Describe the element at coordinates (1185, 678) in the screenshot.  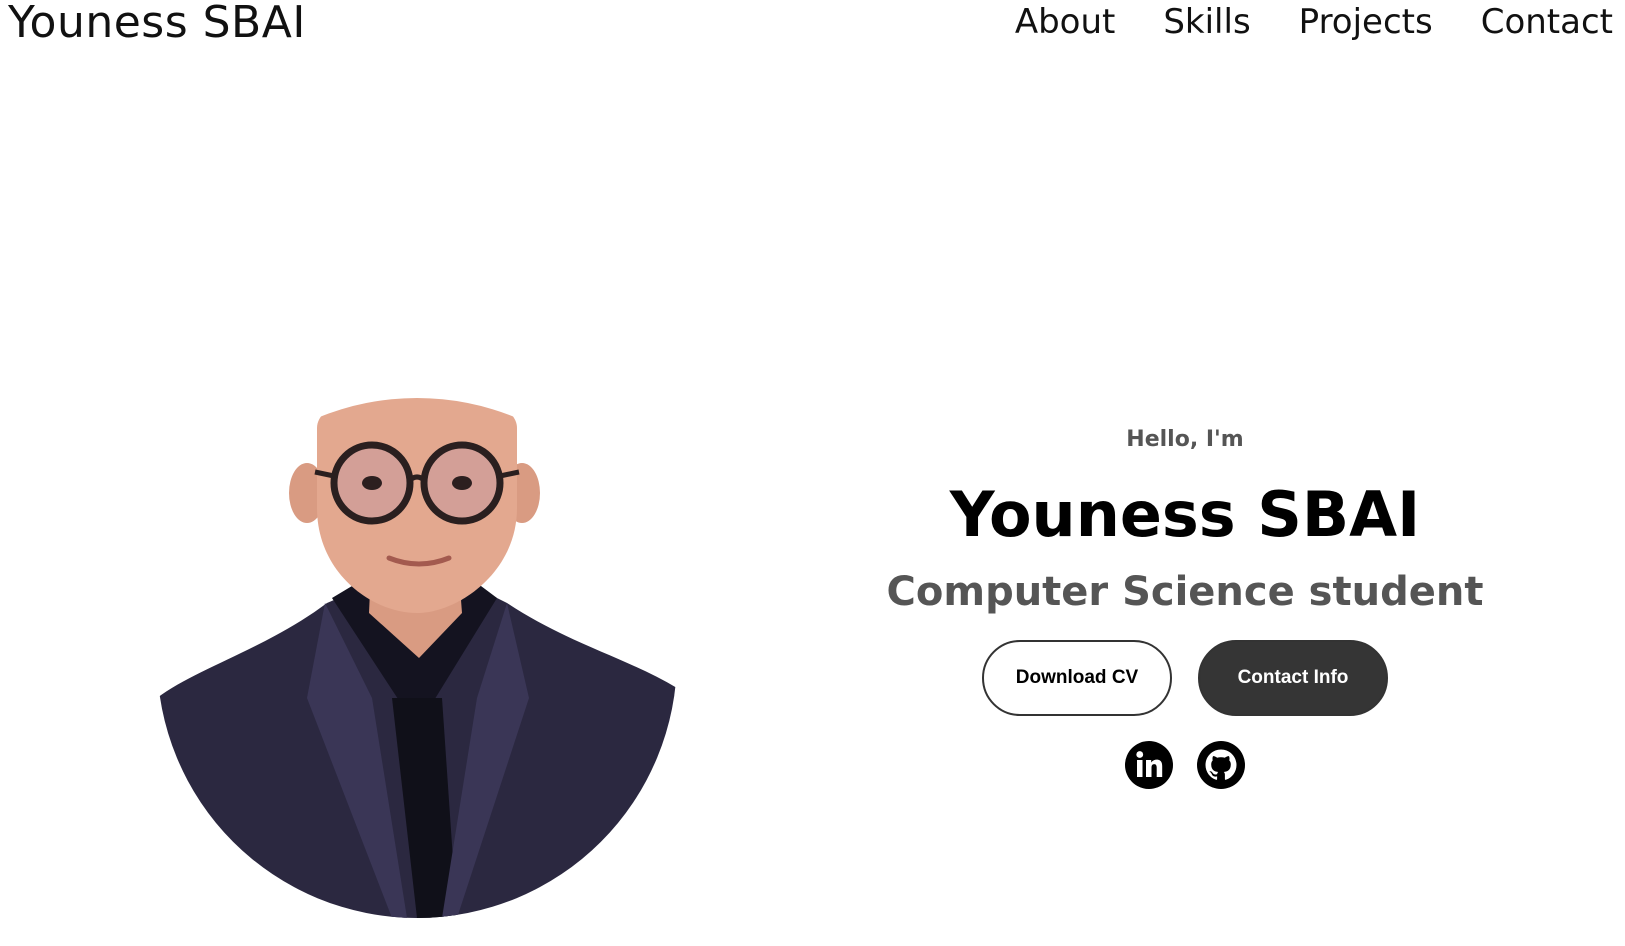
I see `hero-buttons: Download CV Contact Info` at that location.